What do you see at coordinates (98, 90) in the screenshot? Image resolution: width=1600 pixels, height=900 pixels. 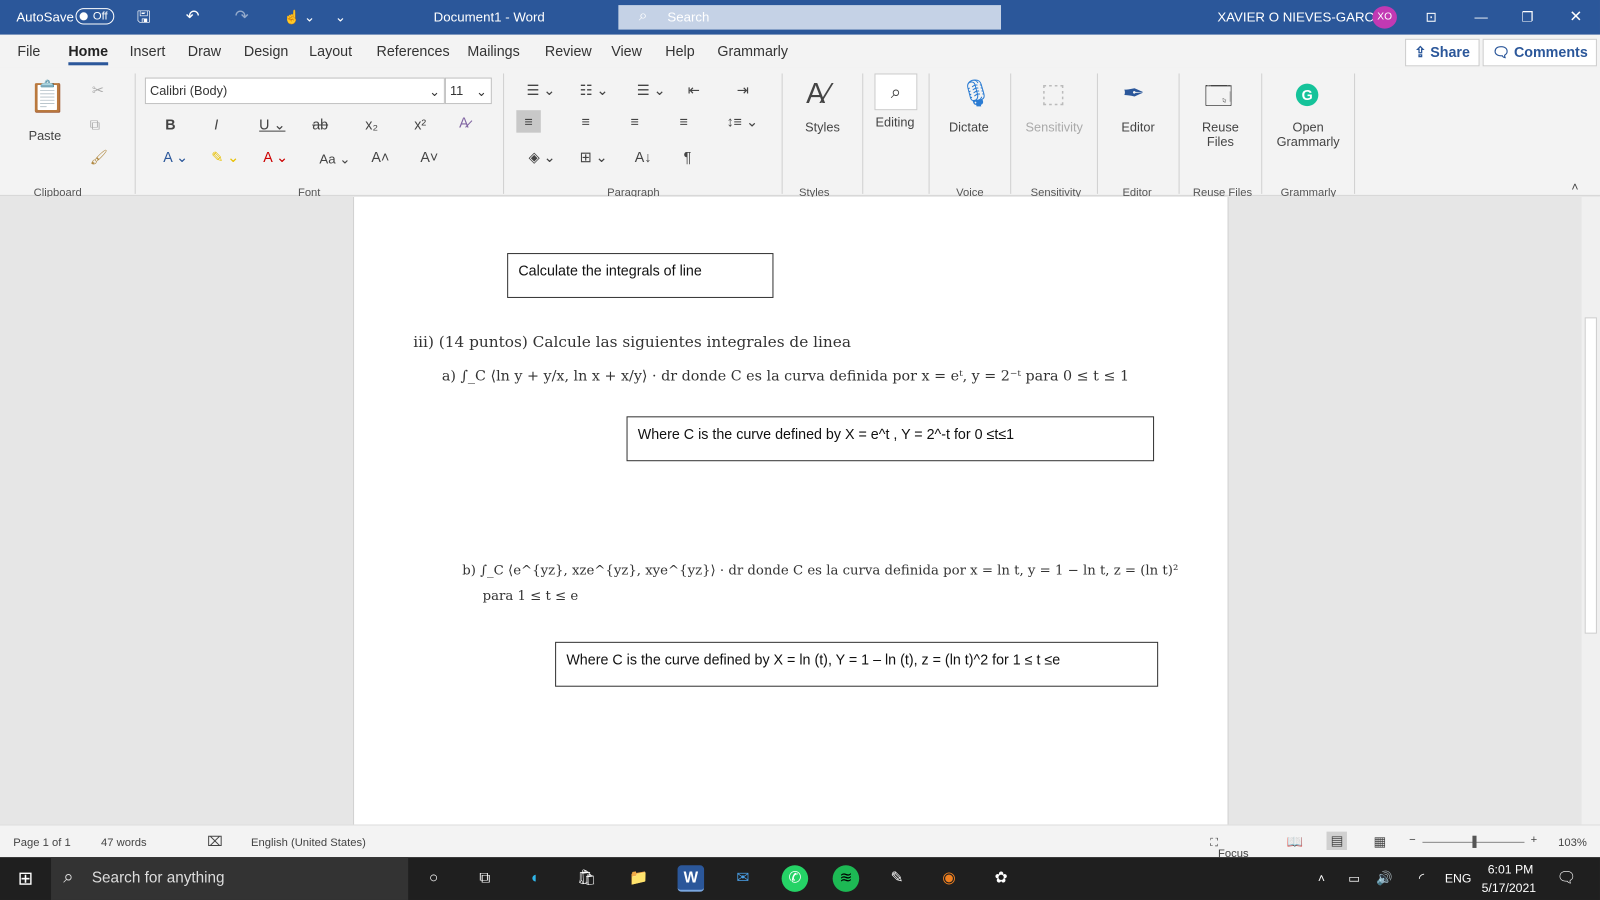 I see `cut-icon: ✂` at bounding box center [98, 90].